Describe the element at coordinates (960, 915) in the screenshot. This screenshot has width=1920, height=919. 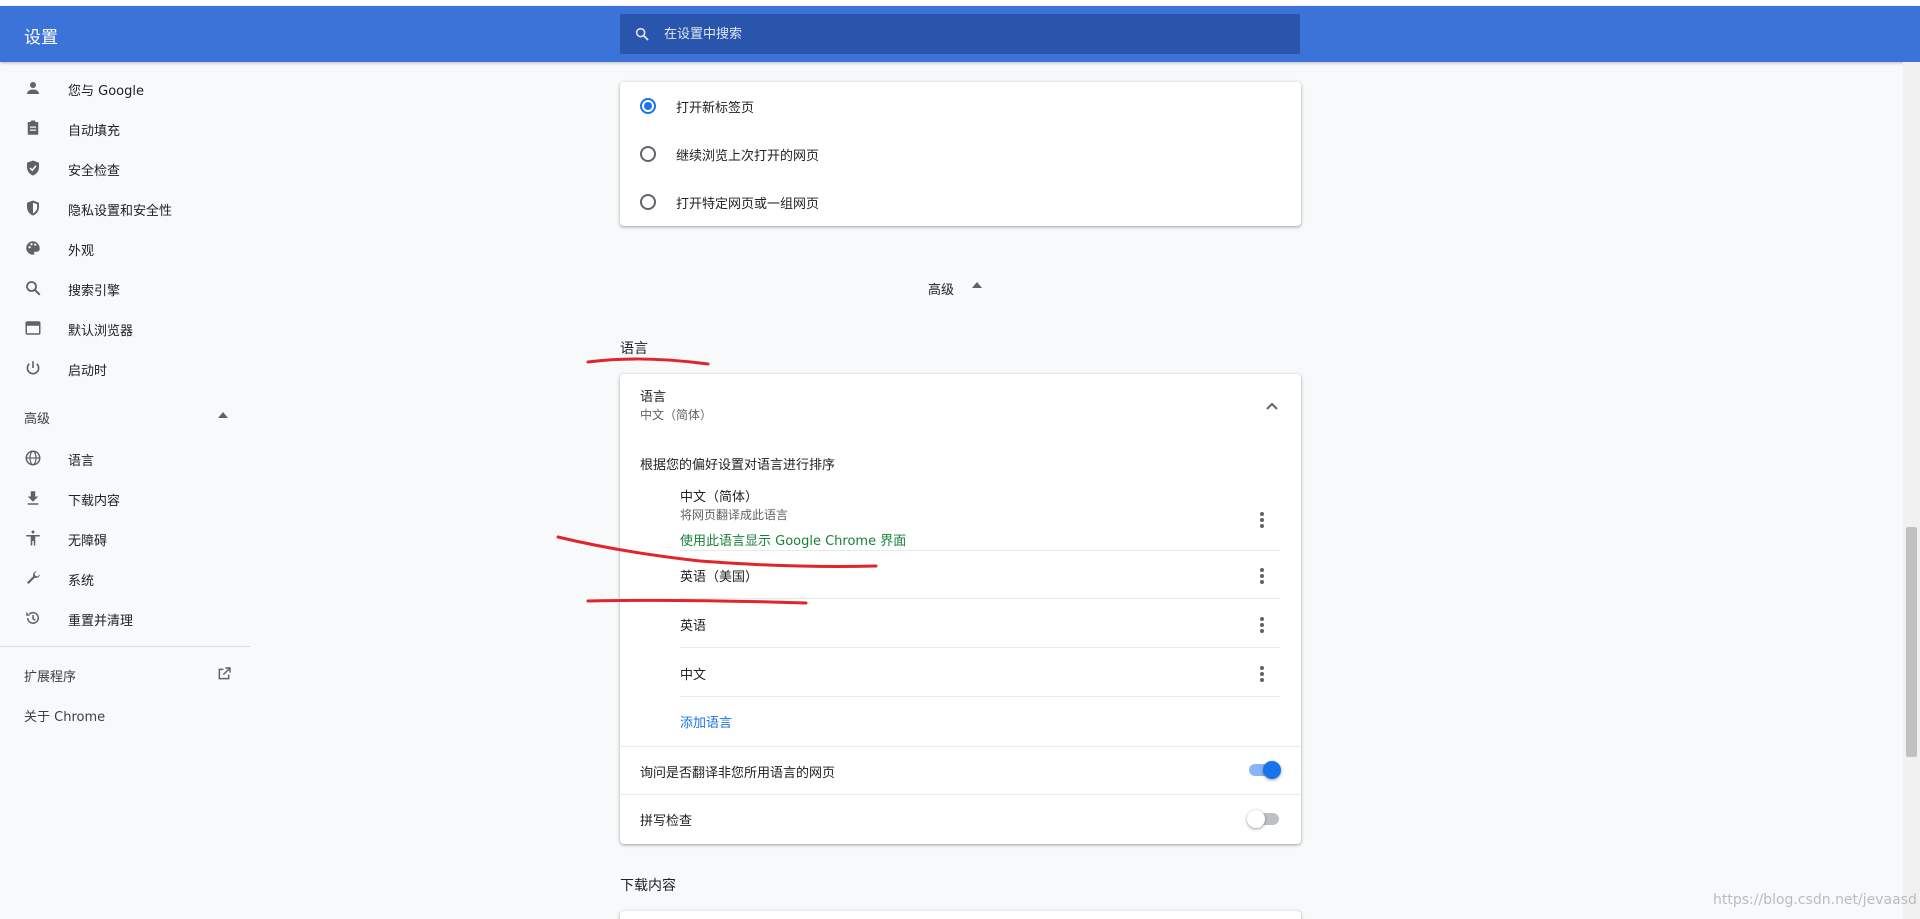
I see `downloads-card` at that location.